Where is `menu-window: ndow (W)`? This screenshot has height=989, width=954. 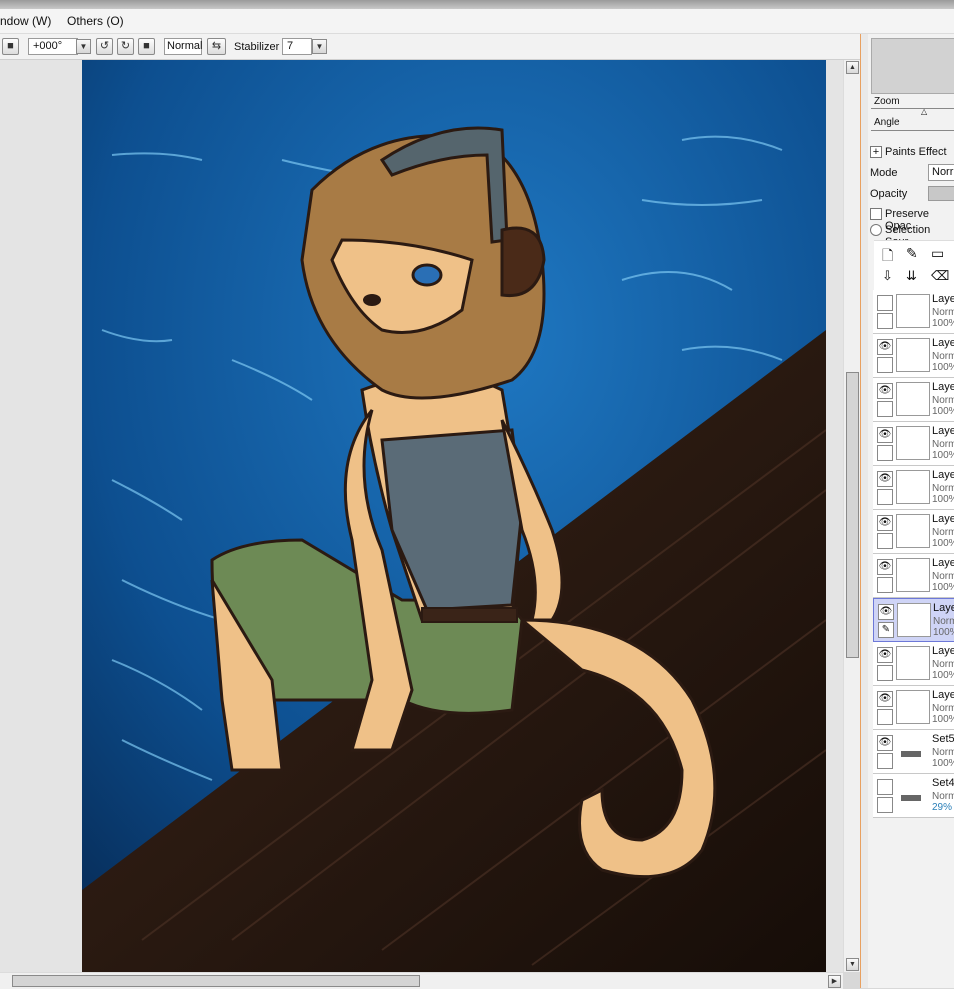 menu-window: ndow (W) is located at coordinates (25, 21).